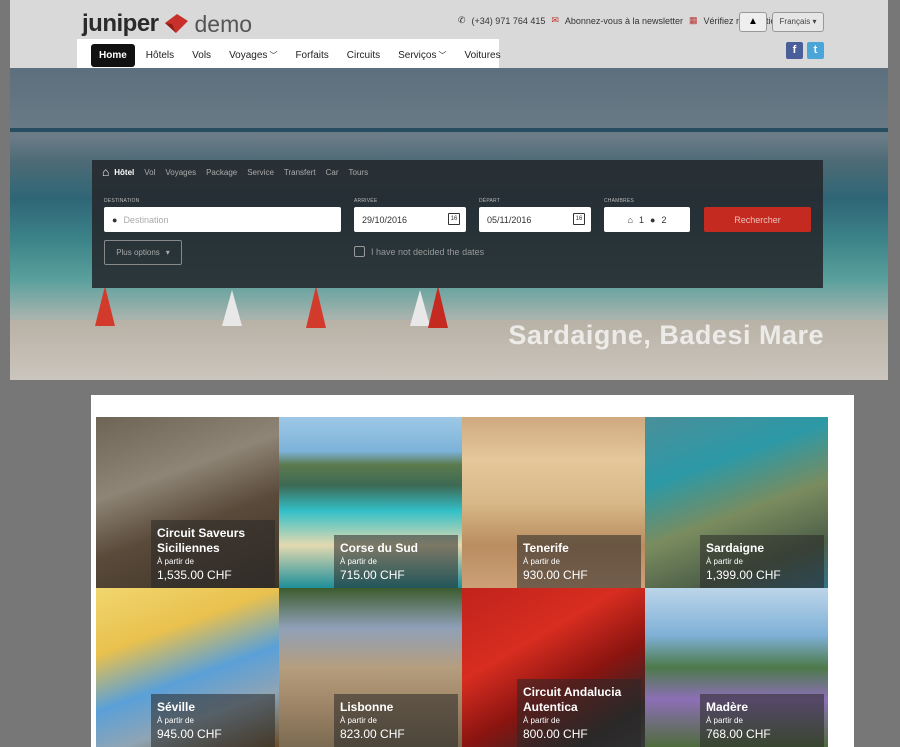  What do you see at coordinates (410, 219) in the screenshot?
I see `arrival-date-input: 29/10/2016 16` at bounding box center [410, 219].